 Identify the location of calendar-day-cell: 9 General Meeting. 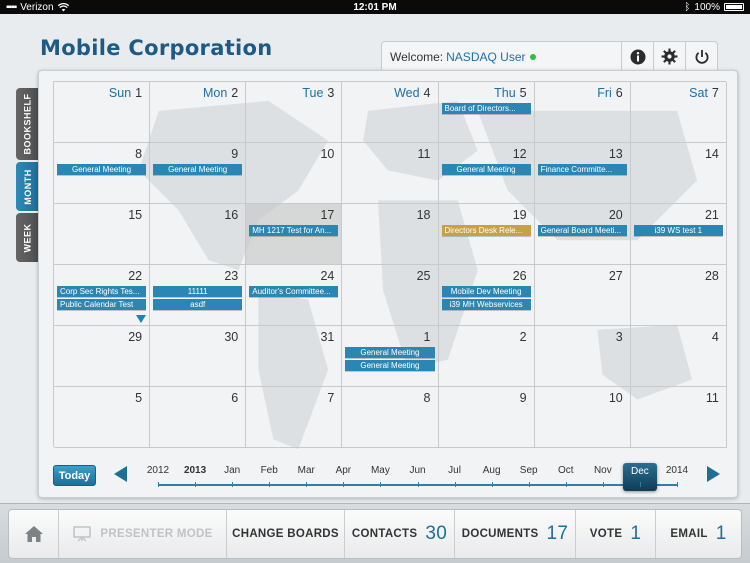
(198, 173).